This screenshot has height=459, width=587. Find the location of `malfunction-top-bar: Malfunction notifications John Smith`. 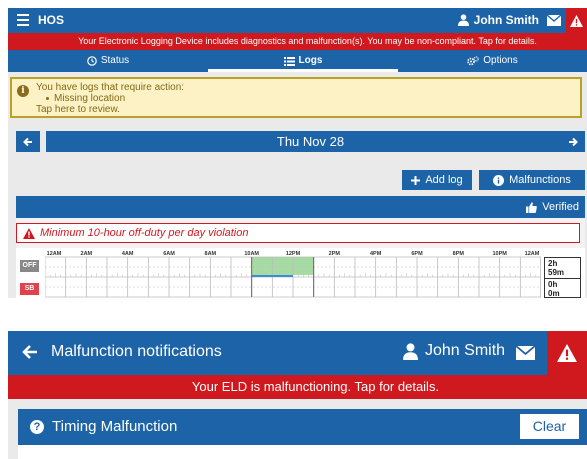

malfunction-top-bar: Malfunction notifications John Smith is located at coordinates (297, 353).